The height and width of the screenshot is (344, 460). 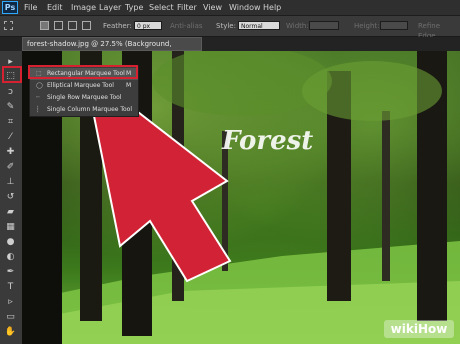 What do you see at coordinates (259, 25) in the screenshot?
I see `style-select: Normal` at bounding box center [259, 25].